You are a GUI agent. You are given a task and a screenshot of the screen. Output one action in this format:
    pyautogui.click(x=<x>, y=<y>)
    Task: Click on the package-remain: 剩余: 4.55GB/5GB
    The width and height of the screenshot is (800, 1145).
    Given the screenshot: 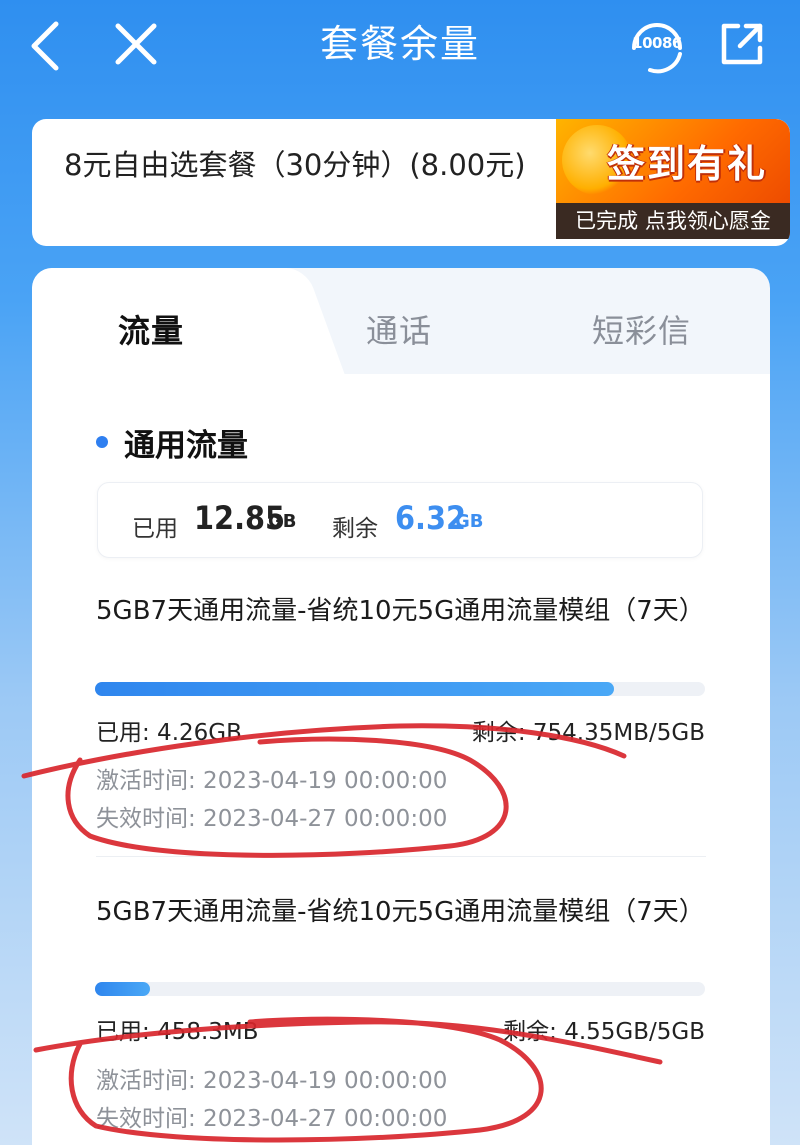 What is the action you would take?
    pyautogui.click(x=604, y=1032)
    